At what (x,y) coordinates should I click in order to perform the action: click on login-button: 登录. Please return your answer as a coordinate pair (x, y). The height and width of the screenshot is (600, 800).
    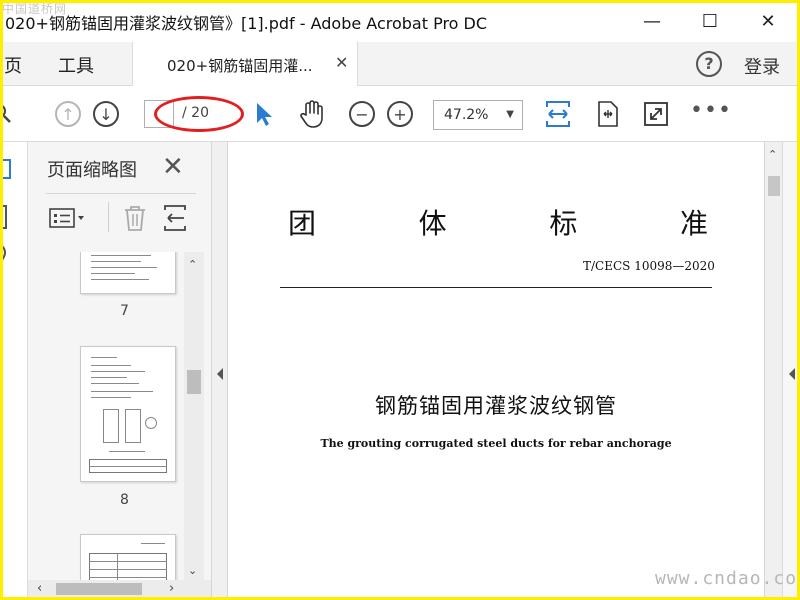
    Looking at the image, I should click on (762, 66).